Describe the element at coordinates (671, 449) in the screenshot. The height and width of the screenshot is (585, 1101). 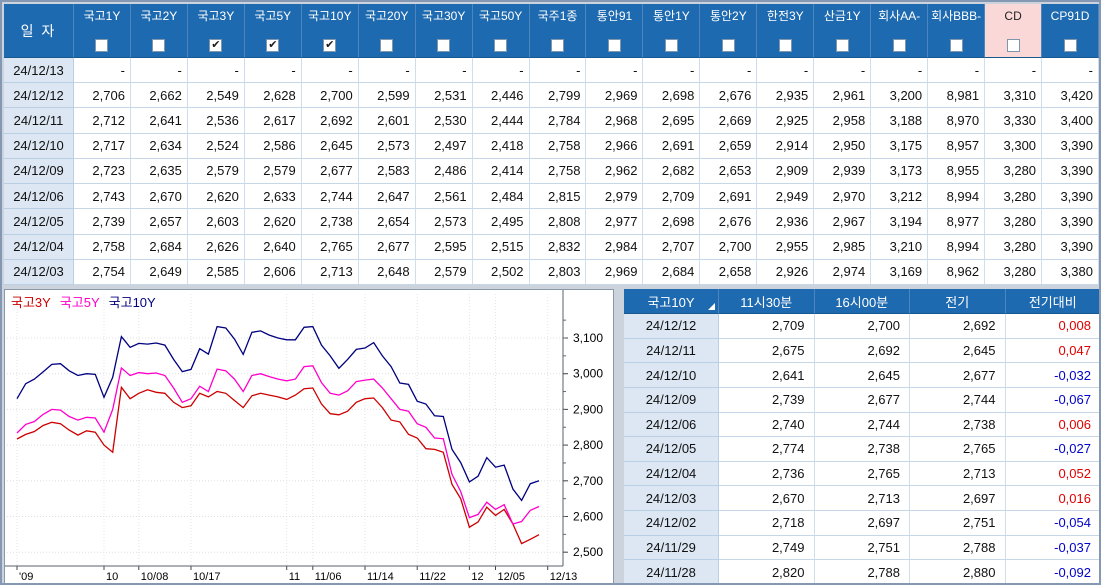
I see `detail-date-cell: 24/12/05` at that location.